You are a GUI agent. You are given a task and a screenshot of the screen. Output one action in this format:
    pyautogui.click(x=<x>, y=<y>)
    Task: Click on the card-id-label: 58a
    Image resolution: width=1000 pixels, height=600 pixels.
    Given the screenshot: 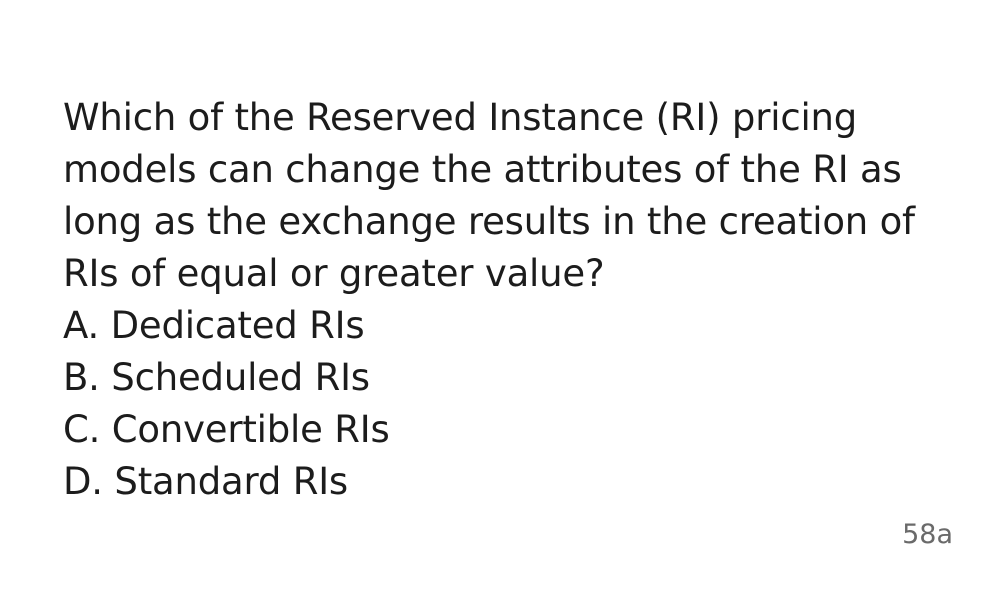 What is the action you would take?
    pyautogui.click(x=927, y=534)
    